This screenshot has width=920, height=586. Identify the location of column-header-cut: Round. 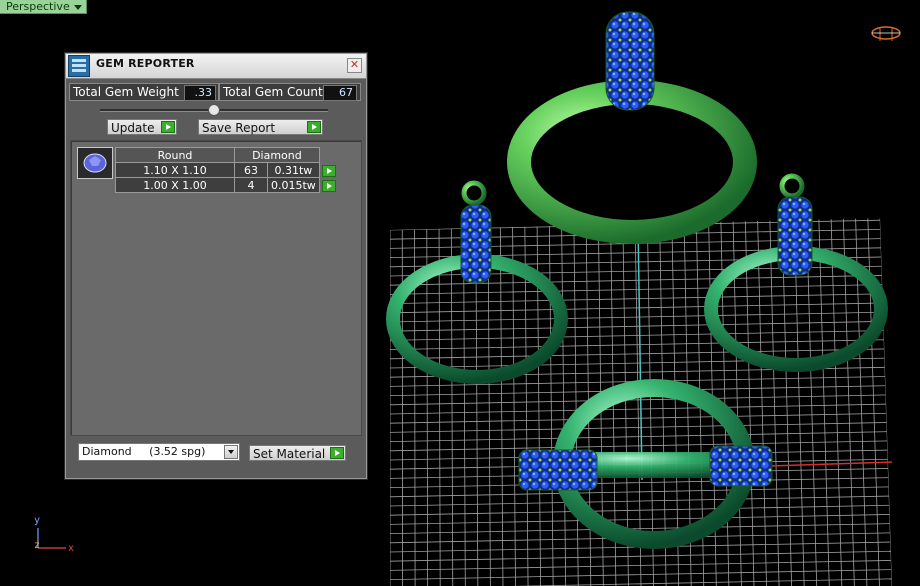
(175, 155).